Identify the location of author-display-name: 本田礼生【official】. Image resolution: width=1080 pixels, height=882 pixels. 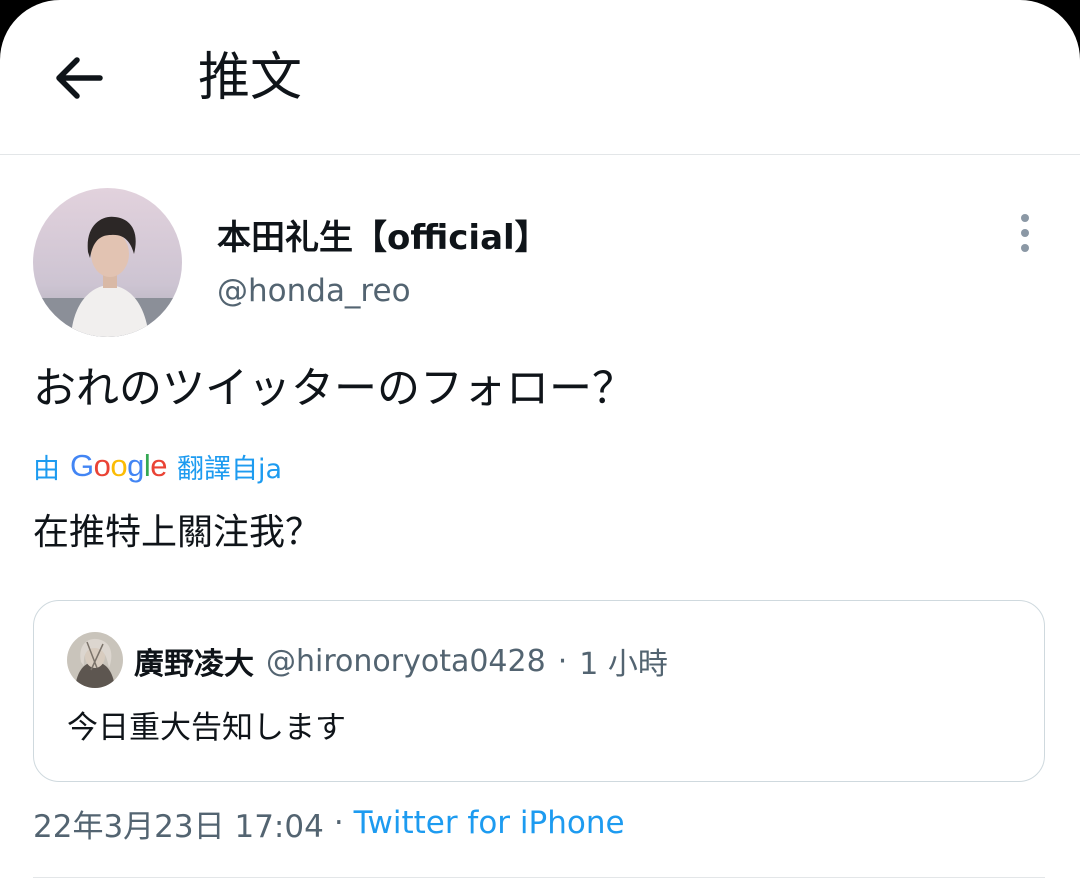
(383, 238).